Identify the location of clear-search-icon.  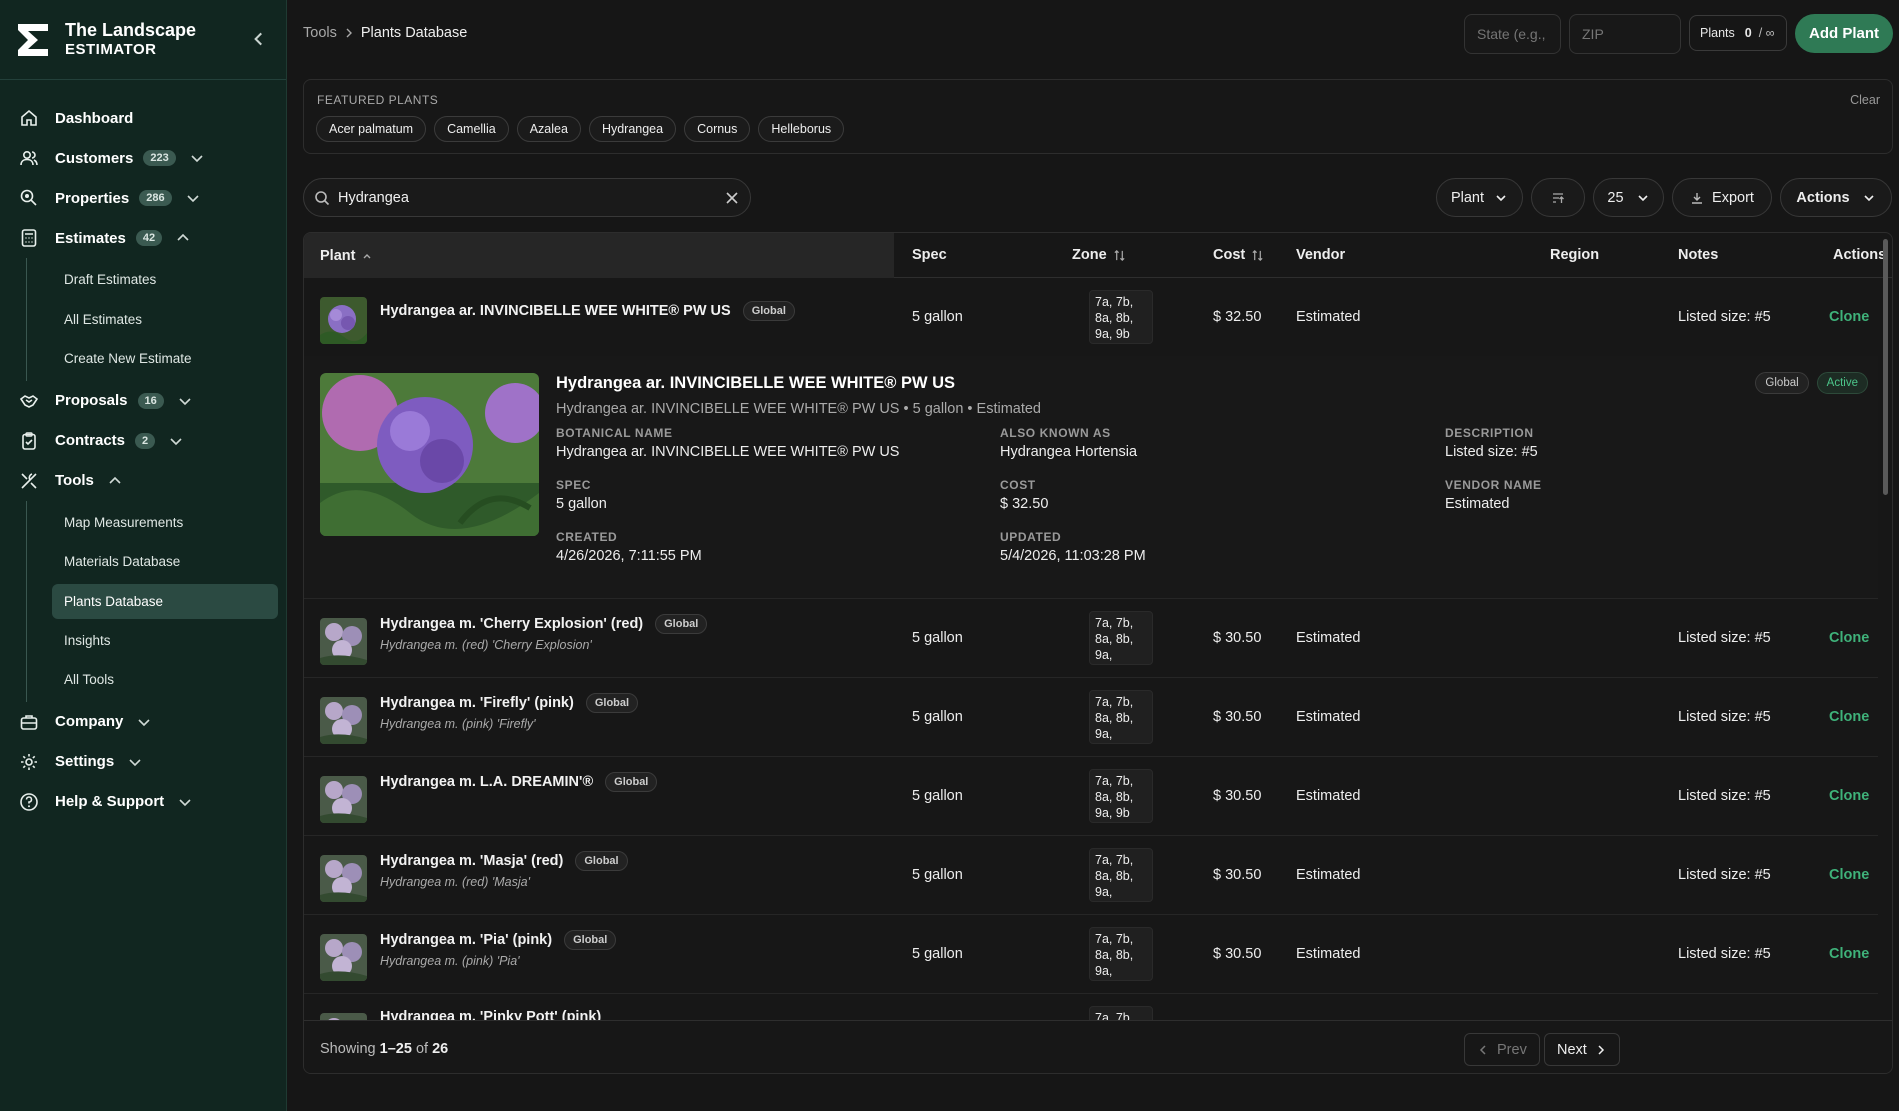
(732, 198).